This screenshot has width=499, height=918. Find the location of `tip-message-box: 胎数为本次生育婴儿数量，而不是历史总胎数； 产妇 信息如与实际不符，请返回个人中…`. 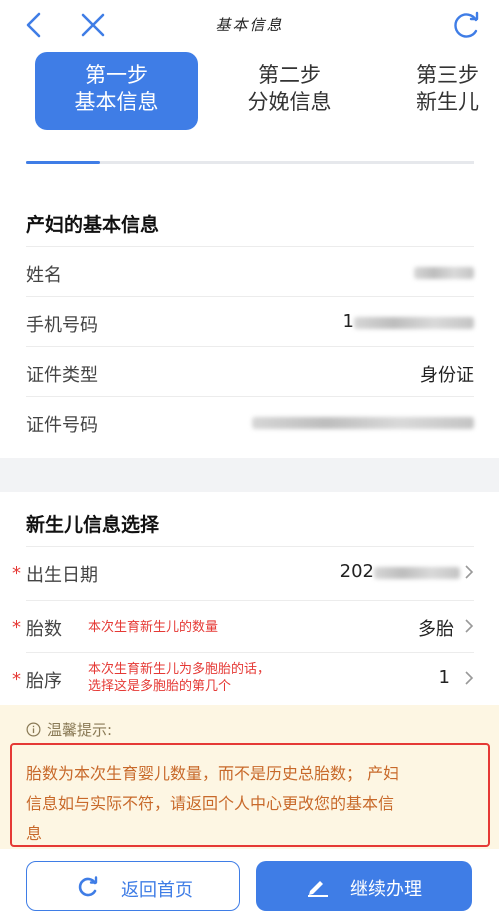

tip-message-box: 胎数为本次生育婴儿数量，而不是历史总胎数； 产妇 信息如与实际不符，请返回个人中… is located at coordinates (250, 795).